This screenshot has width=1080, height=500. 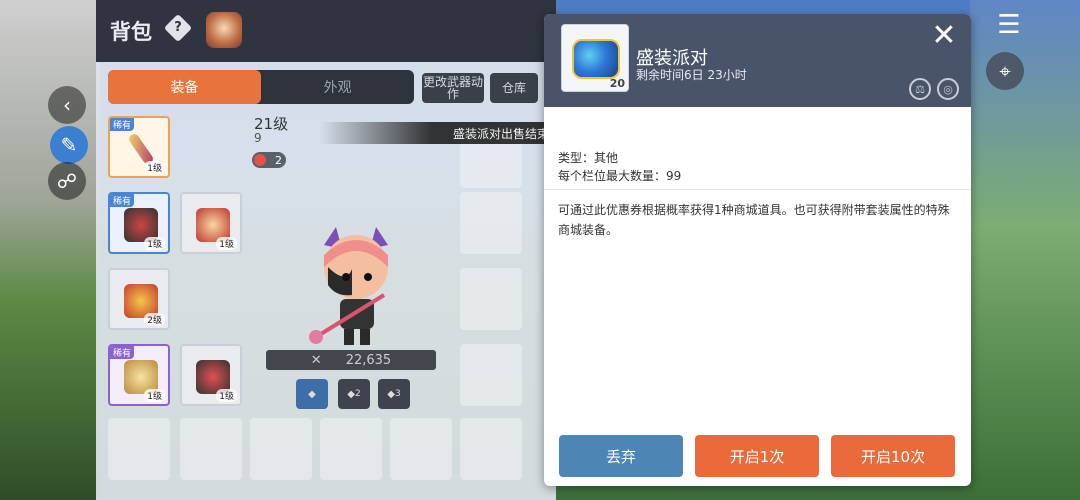 What do you see at coordinates (514, 88) in the screenshot?
I see `warehouse-button: 仓库` at bounding box center [514, 88].